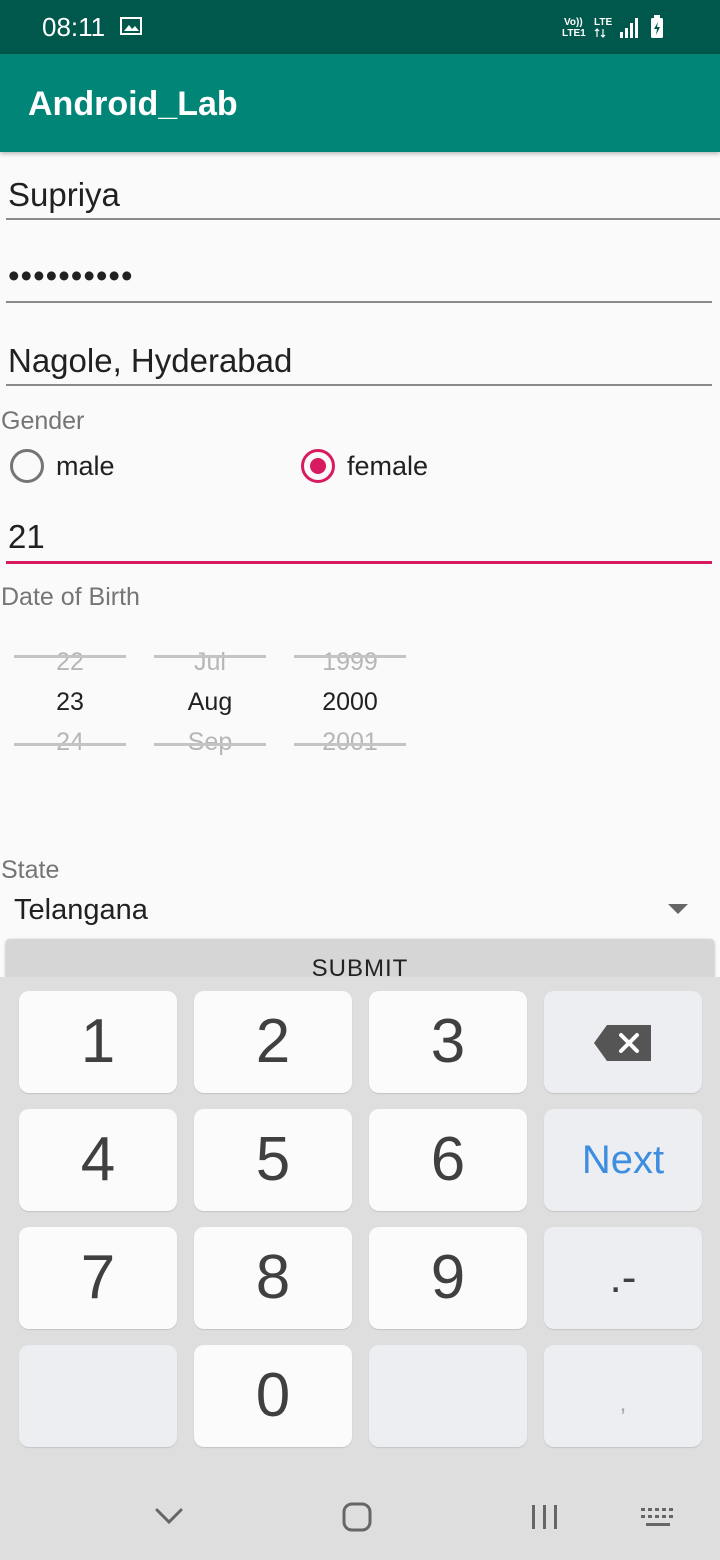 Image resolution: width=720 pixels, height=1560 pixels. Describe the element at coordinates (350, 662) in the screenshot. I see `year-prev: 1999` at that location.